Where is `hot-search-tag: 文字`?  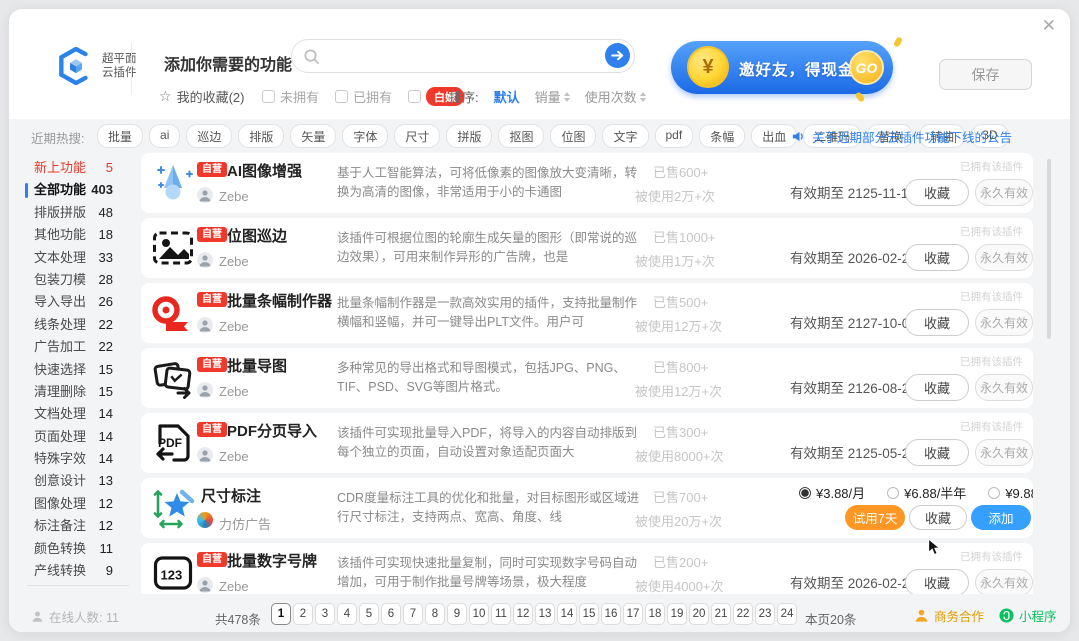 hot-search-tag: 文字 is located at coordinates (625, 136).